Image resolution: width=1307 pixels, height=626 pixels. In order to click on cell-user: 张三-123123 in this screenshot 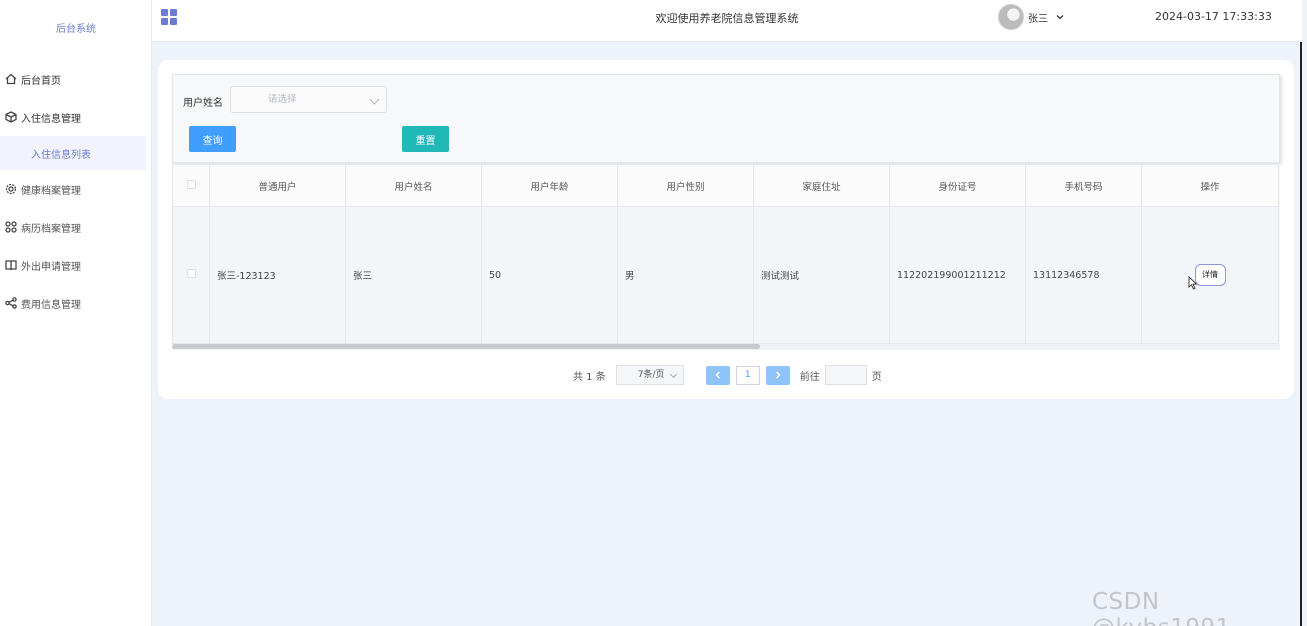, I will do `click(277, 275)`.